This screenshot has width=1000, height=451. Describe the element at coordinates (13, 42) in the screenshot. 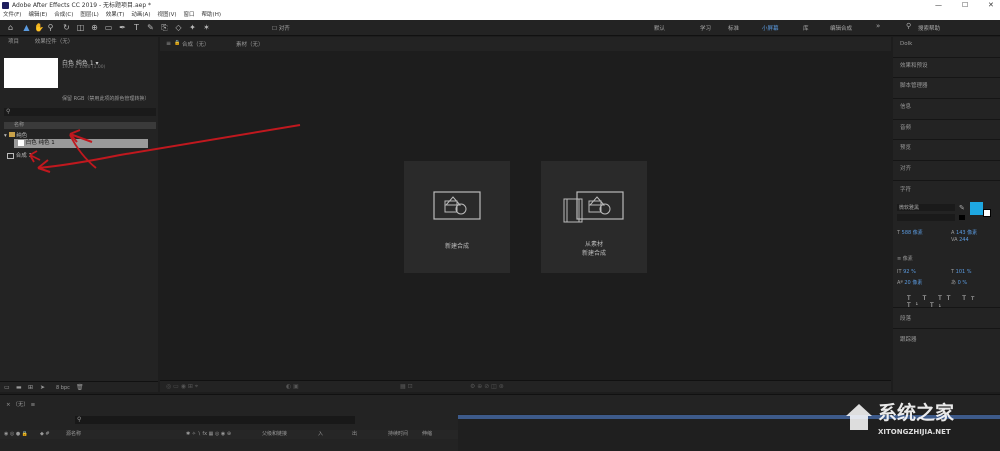

I see `tab-project: 项目` at that location.